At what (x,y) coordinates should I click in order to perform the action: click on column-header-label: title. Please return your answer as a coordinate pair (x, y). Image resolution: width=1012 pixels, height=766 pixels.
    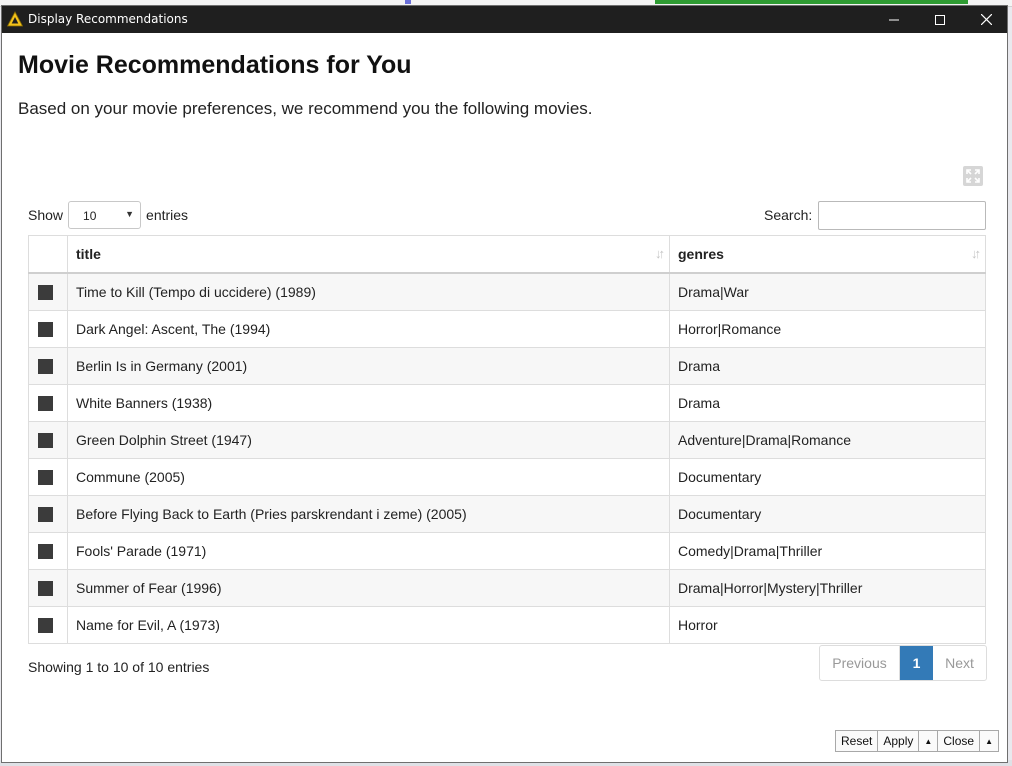
    Looking at the image, I should click on (88, 254).